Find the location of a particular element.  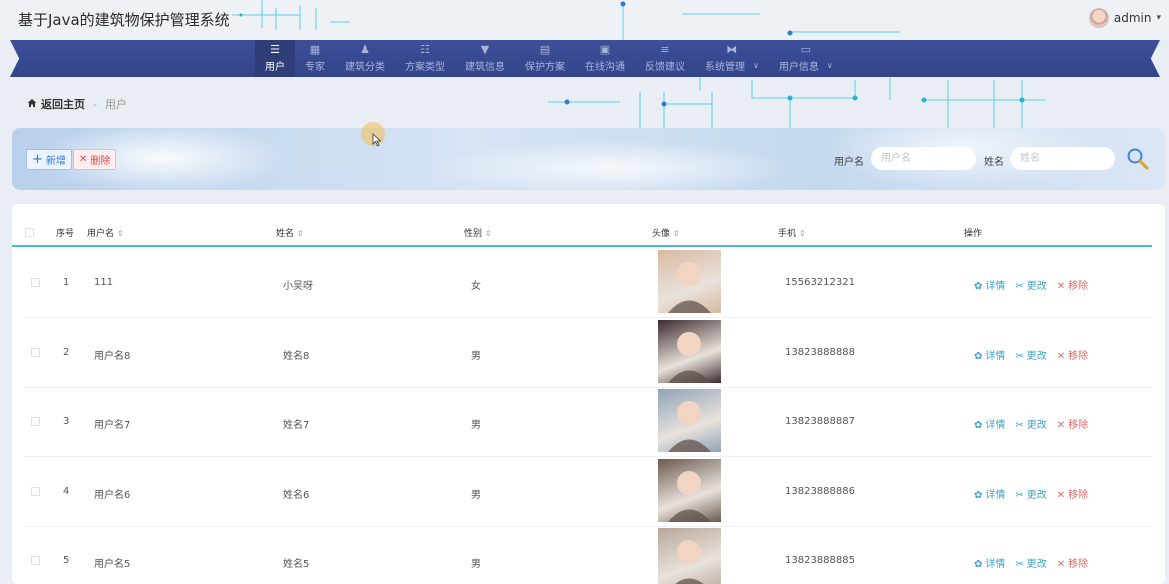

nav-item-2: ♟ 建筑分类 is located at coordinates (365, 58).